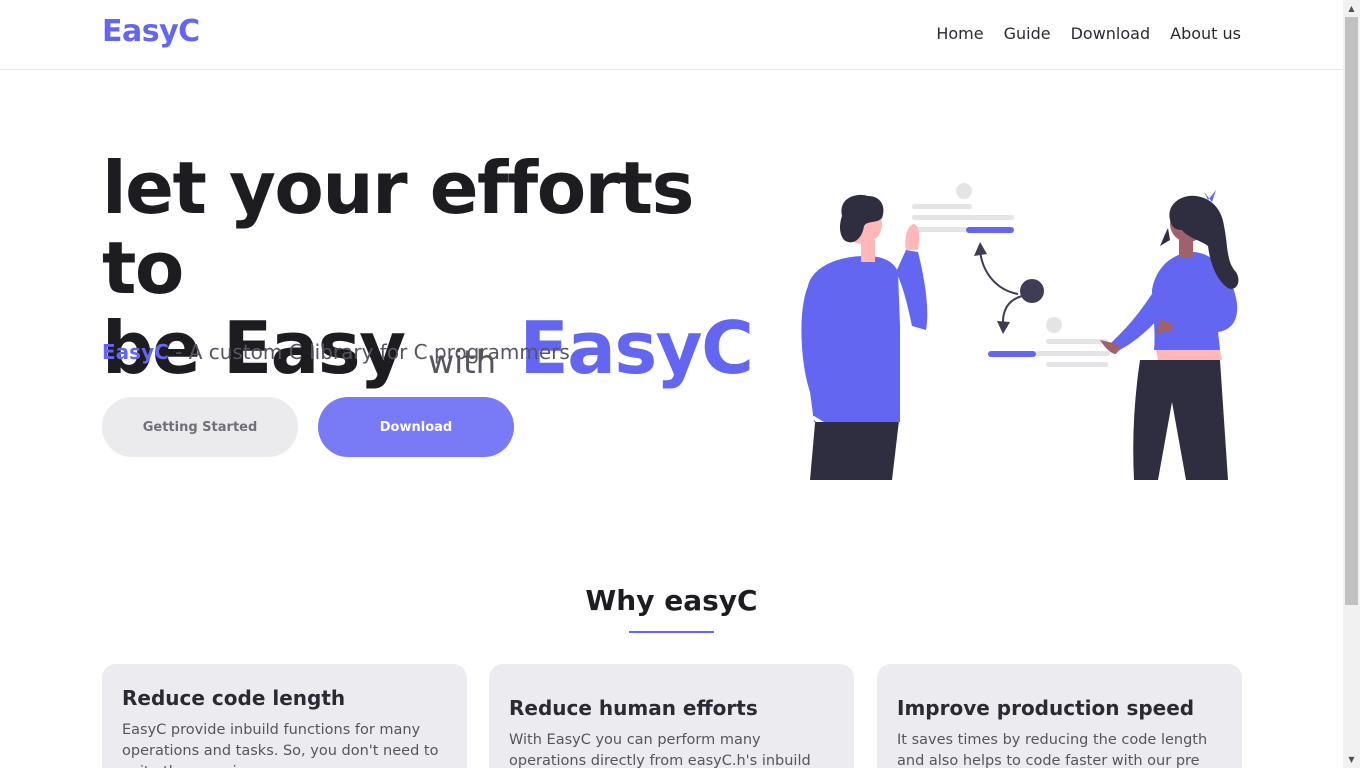 The height and width of the screenshot is (768, 1360). I want to click on site-header: EasyC Home Guide Download About us, so click(671, 35).